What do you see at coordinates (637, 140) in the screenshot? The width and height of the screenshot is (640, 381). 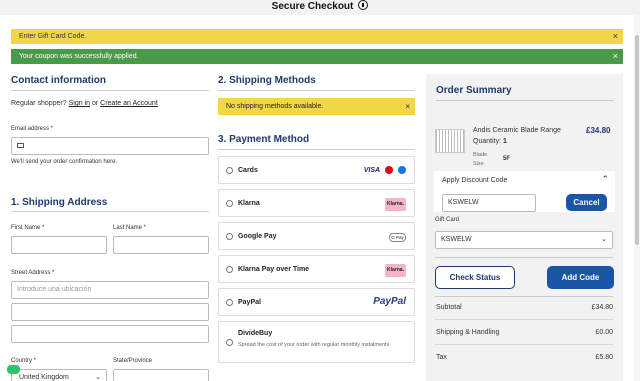 I see `scrollbar-thumb` at bounding box center [637, 140].